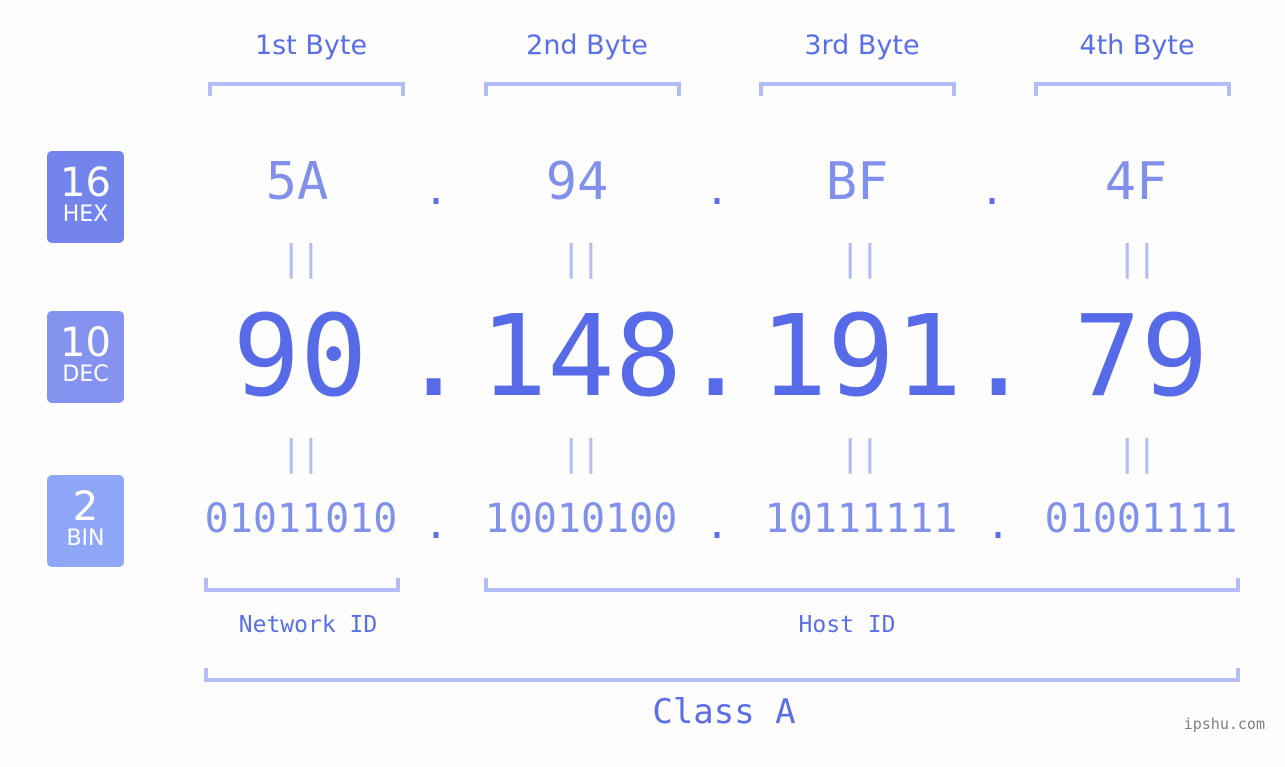 This screenshot has width=1285, height=767. I want to click on hex-byte-2: 94, so click(577, 182).